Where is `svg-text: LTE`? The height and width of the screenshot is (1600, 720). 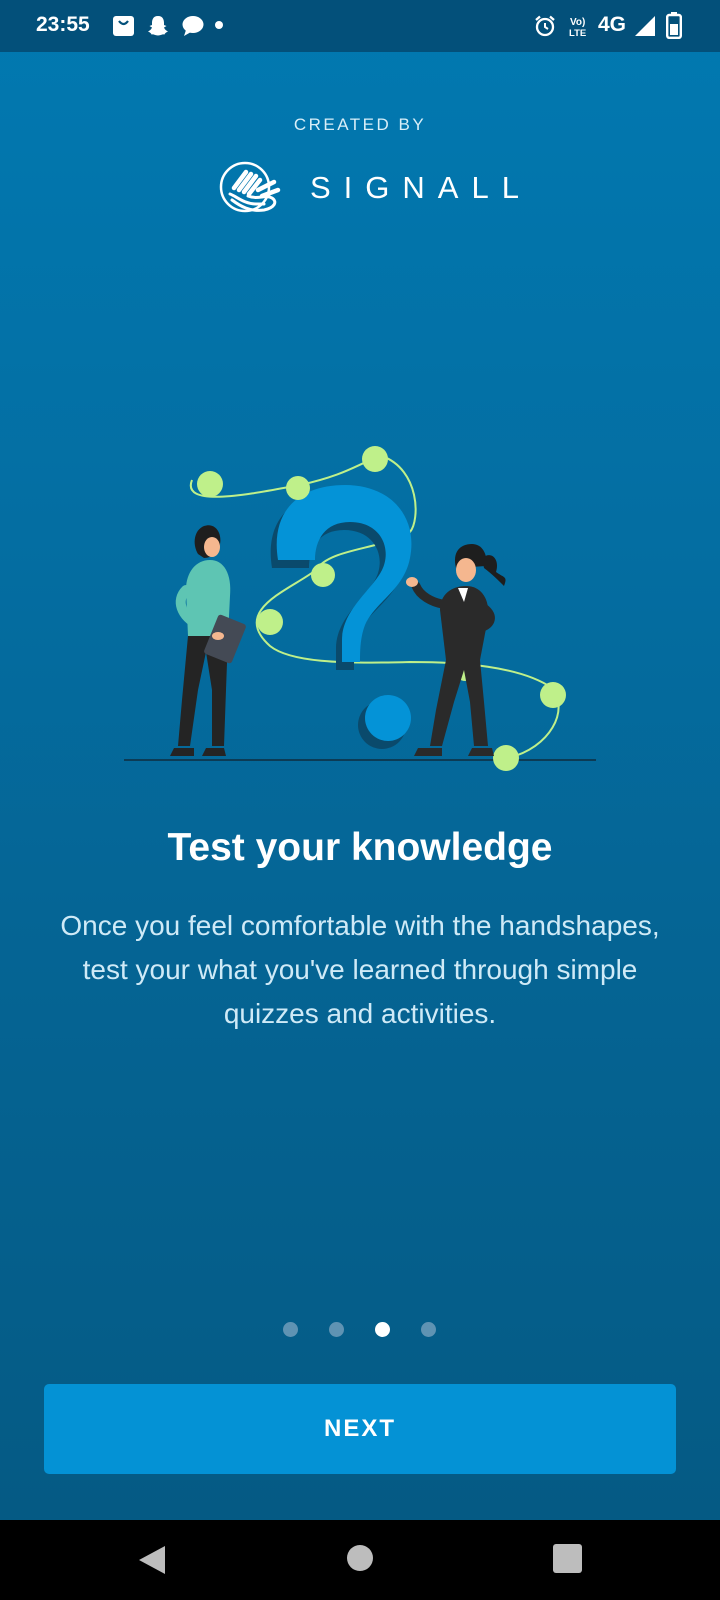
svg-text: LTE is located at coordinates (577, 33).